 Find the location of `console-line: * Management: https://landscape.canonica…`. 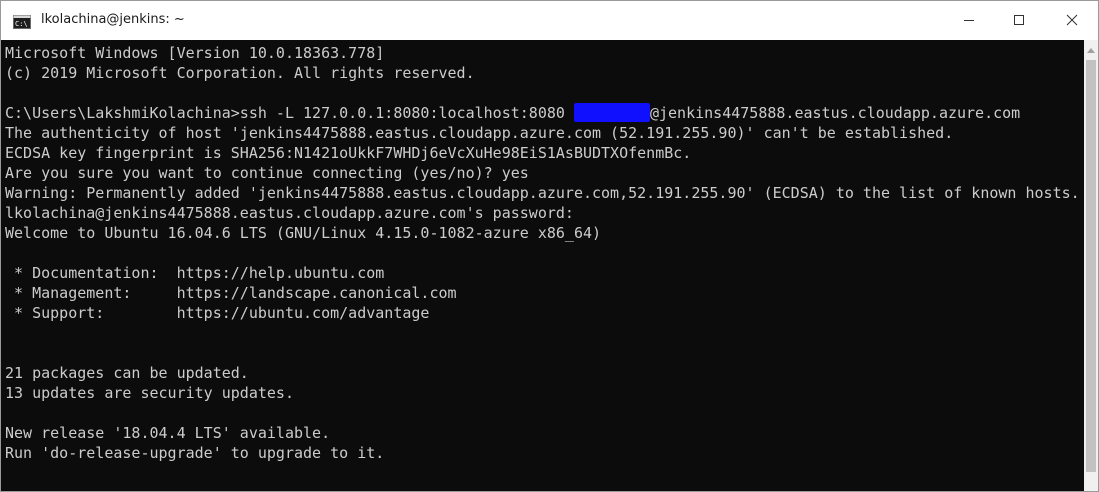

console-line: * Management: https://landscape.canonica… is located at coordinates (231, 293).